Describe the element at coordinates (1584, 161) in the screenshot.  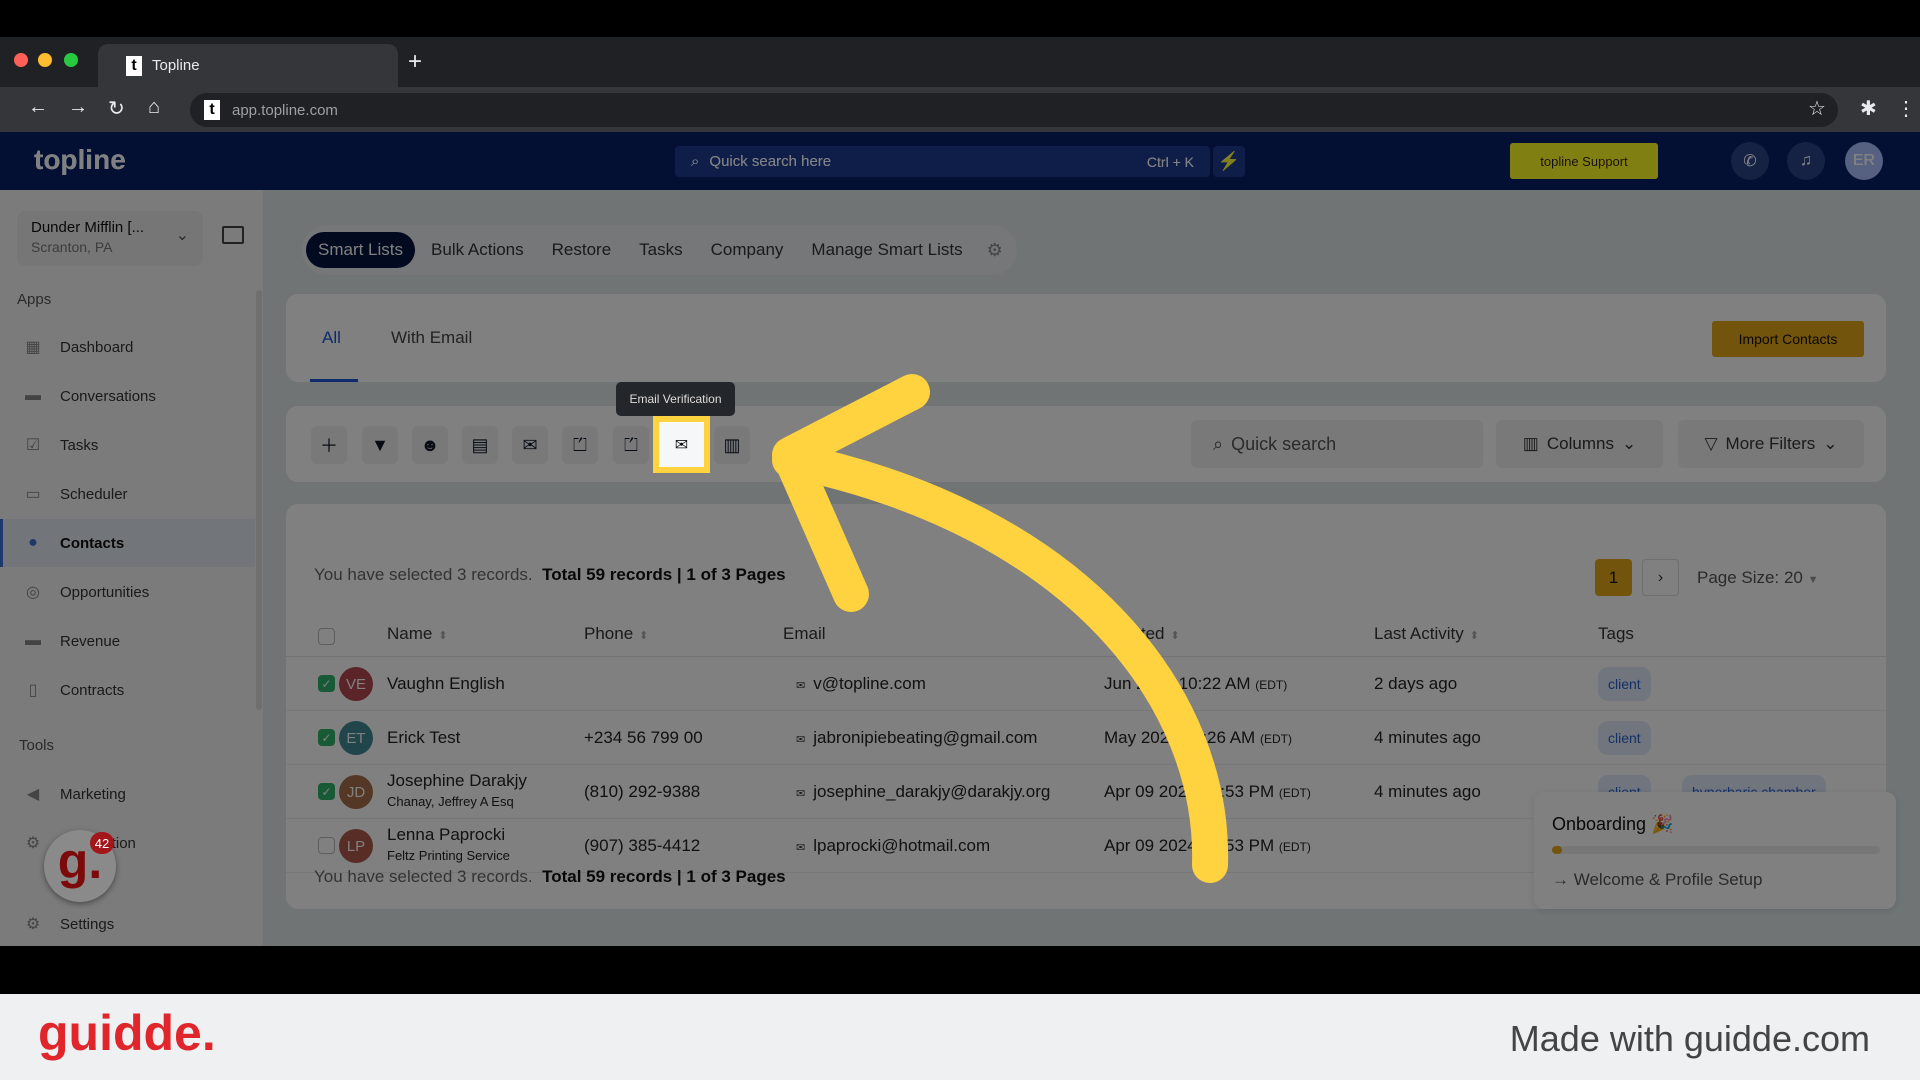
I see `support-button: topline Support` at that location.